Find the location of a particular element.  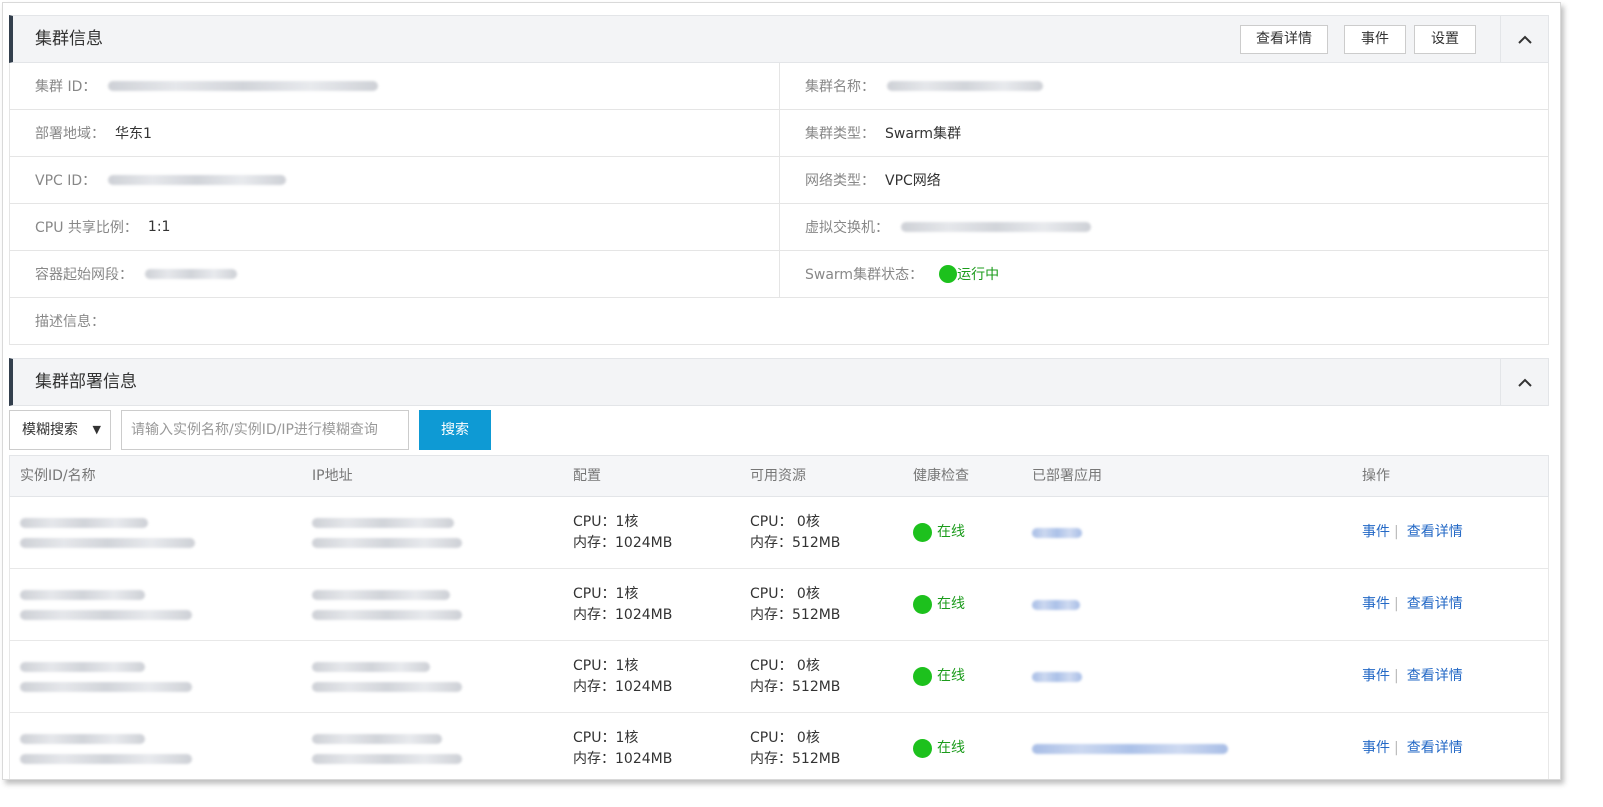

region-value: 华东1 is located at coordinates (133, 134).